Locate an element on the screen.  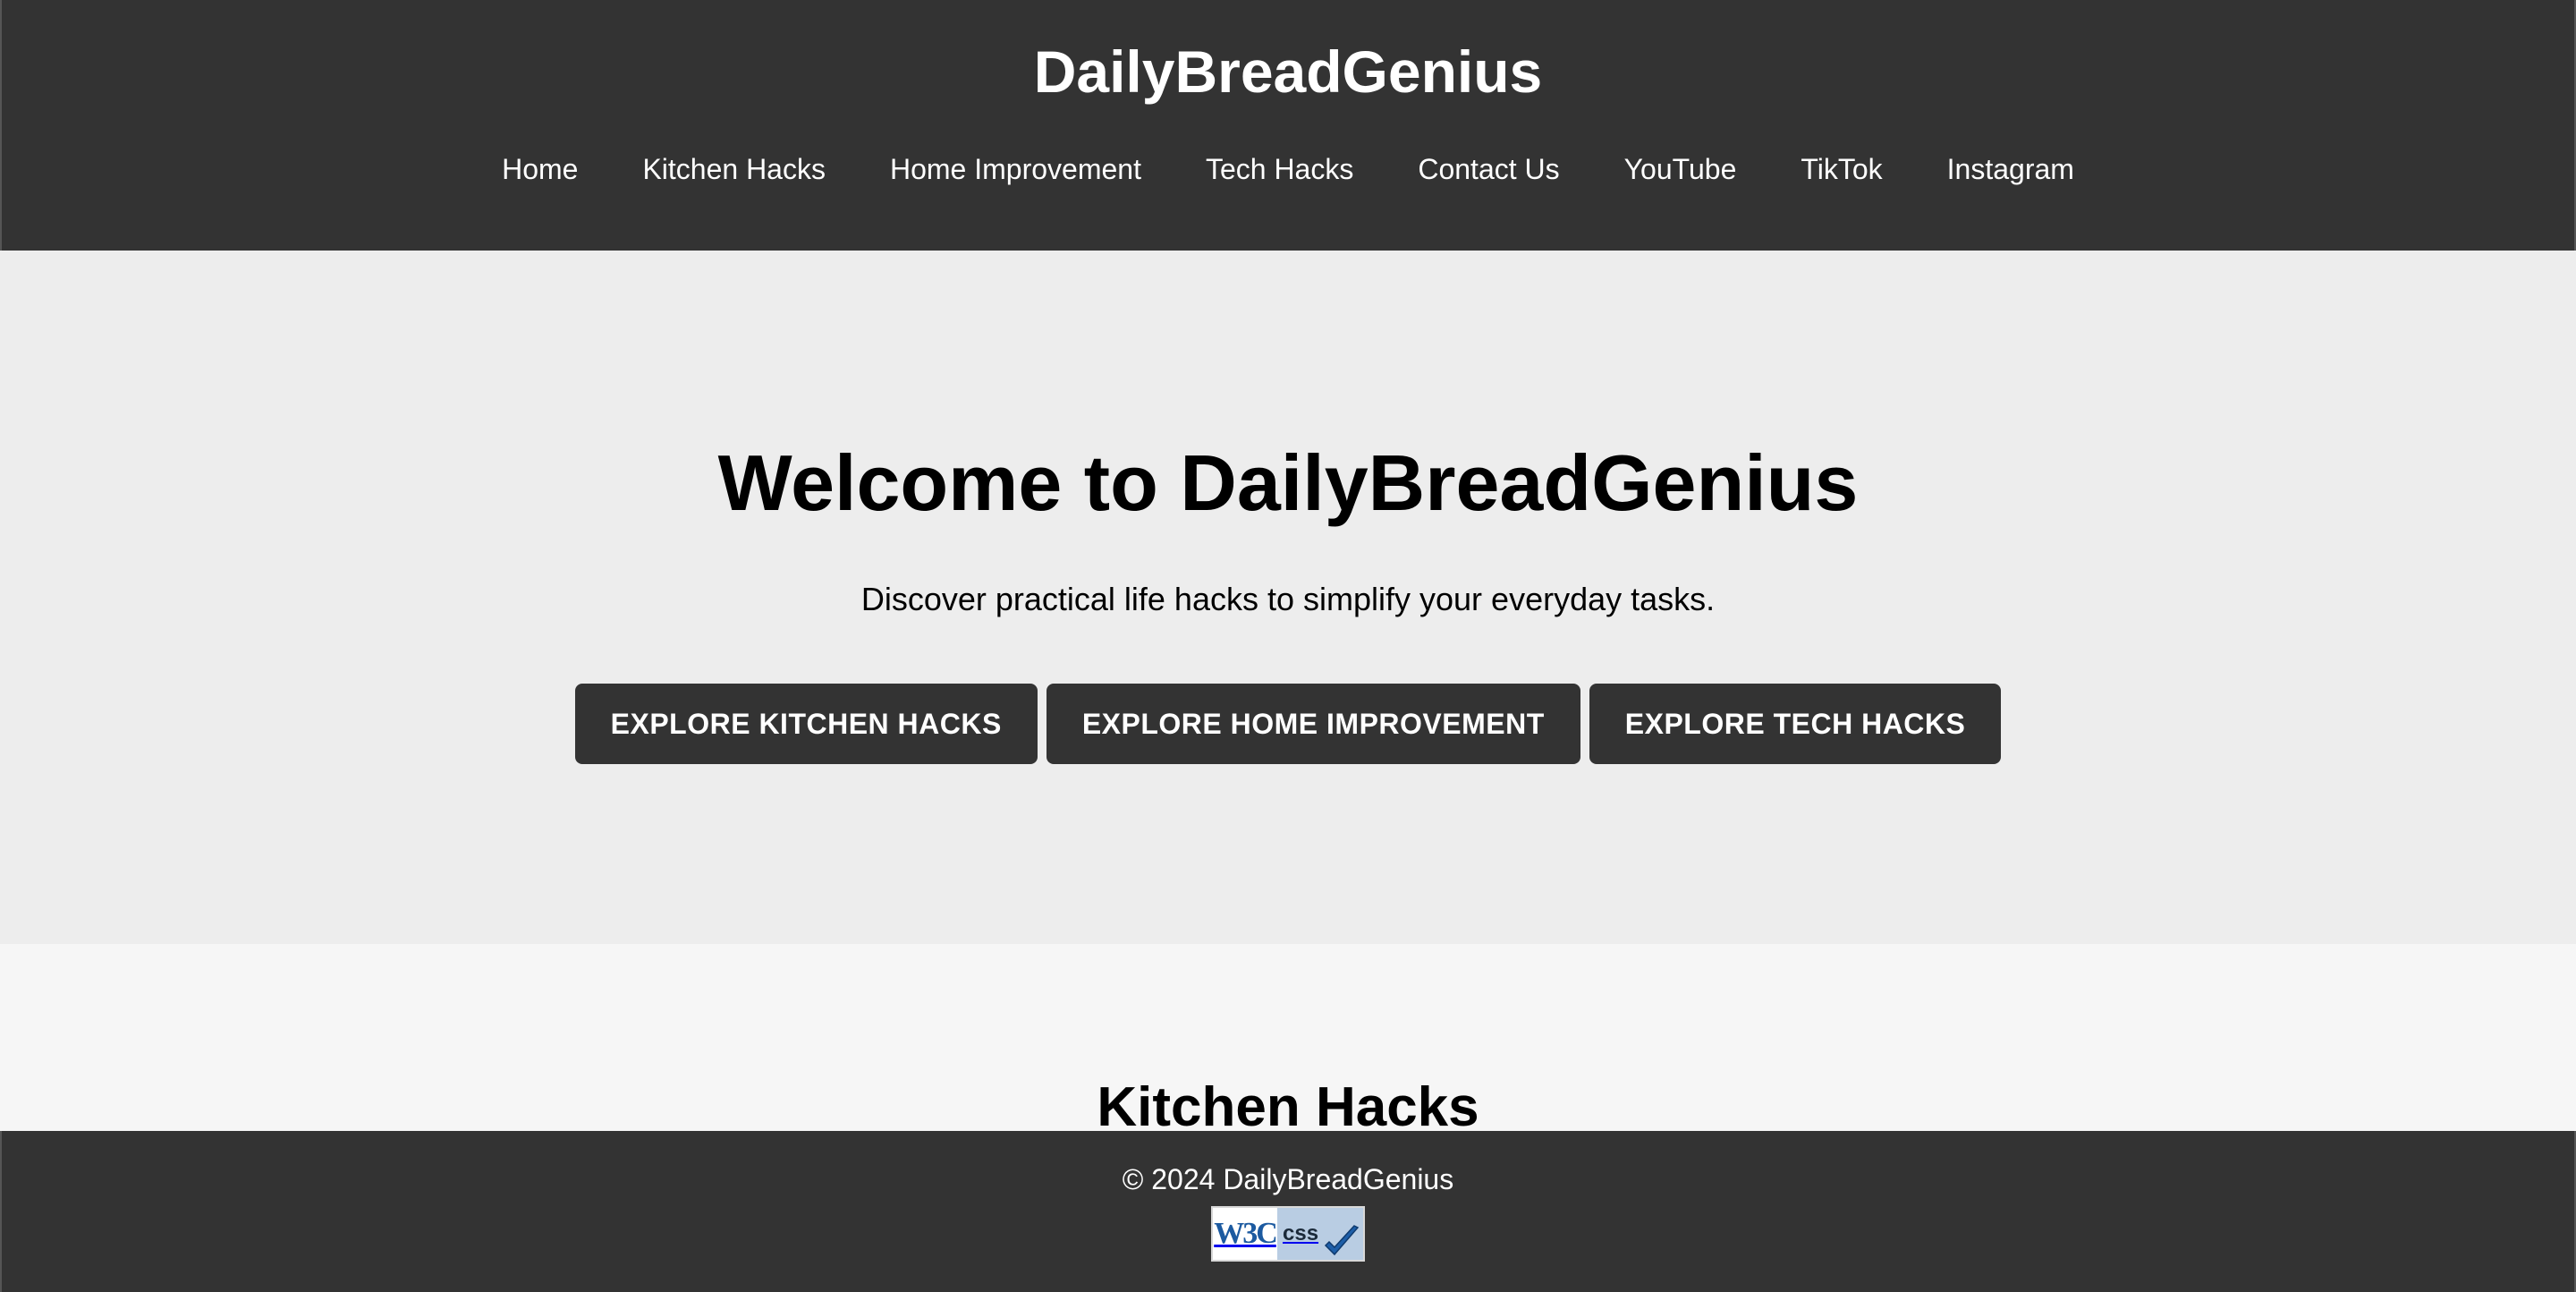
w3c-css-label-box: css is located at coordinates (1320, 1234).